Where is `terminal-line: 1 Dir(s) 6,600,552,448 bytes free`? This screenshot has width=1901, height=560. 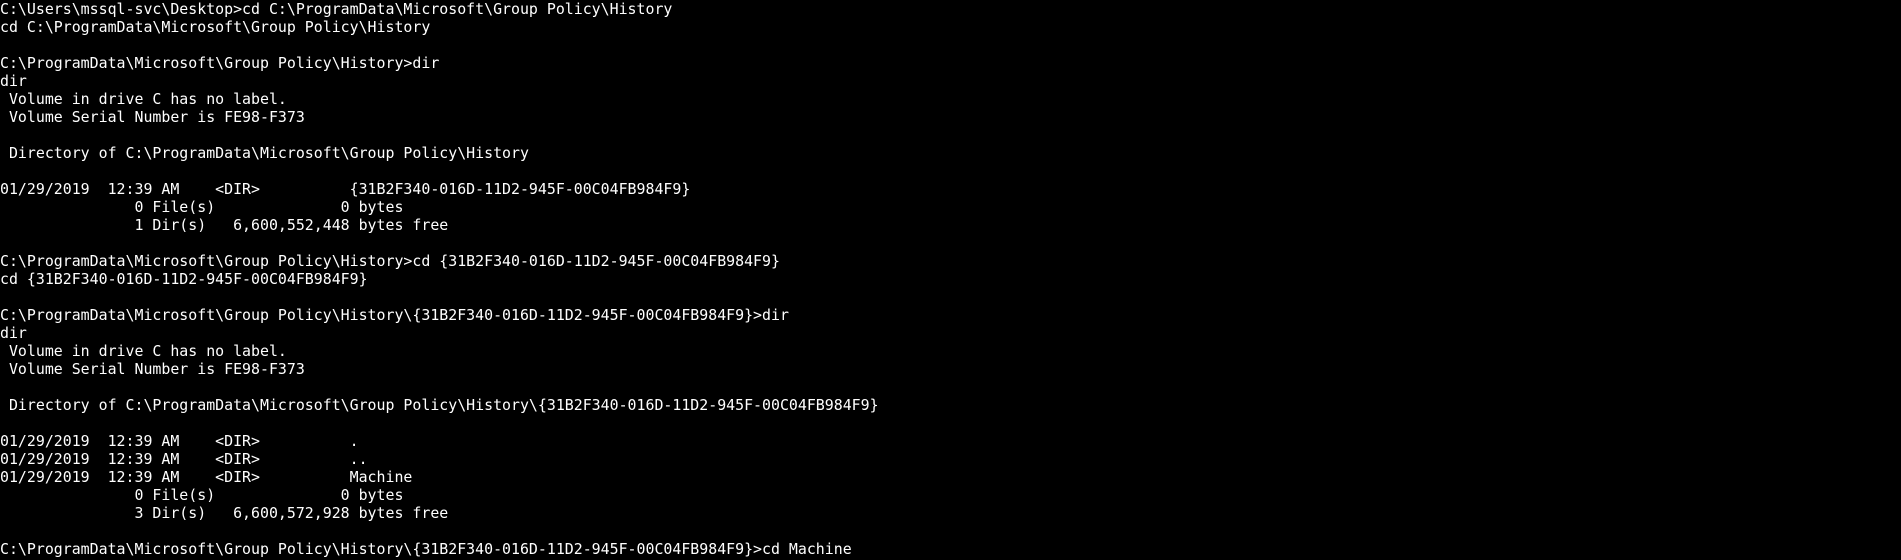 terminal-line: 1 Dir(s) 6,600,552,448 bytes free is located at coordinates (224, 225).